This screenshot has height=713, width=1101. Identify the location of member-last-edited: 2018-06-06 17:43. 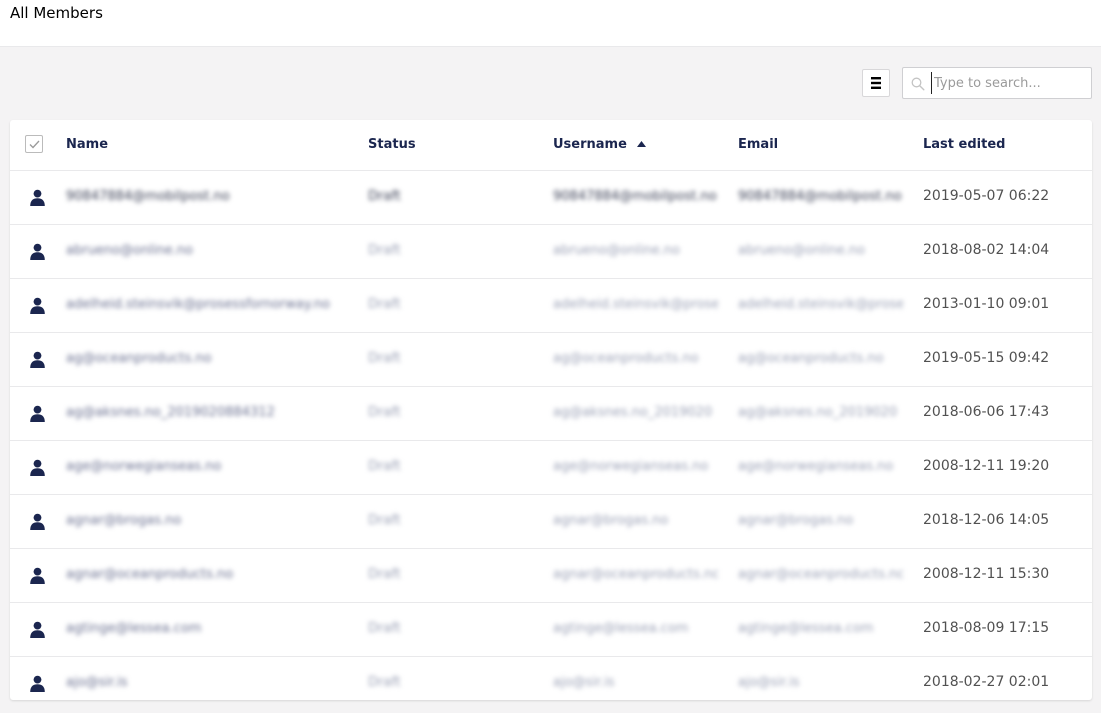
(986, 412).